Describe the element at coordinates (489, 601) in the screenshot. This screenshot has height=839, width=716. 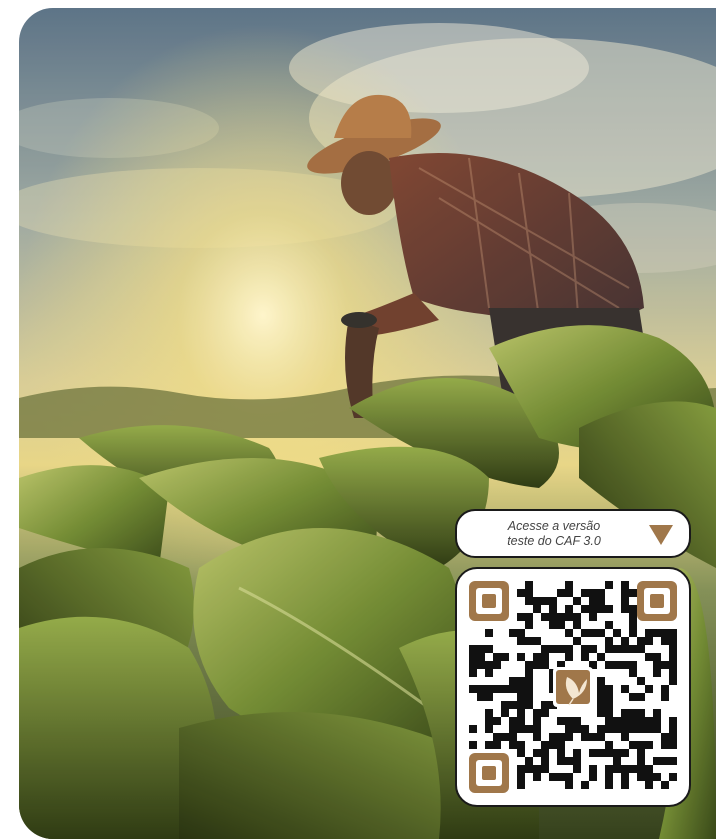
I see `qr-finder-top-left` at that location.